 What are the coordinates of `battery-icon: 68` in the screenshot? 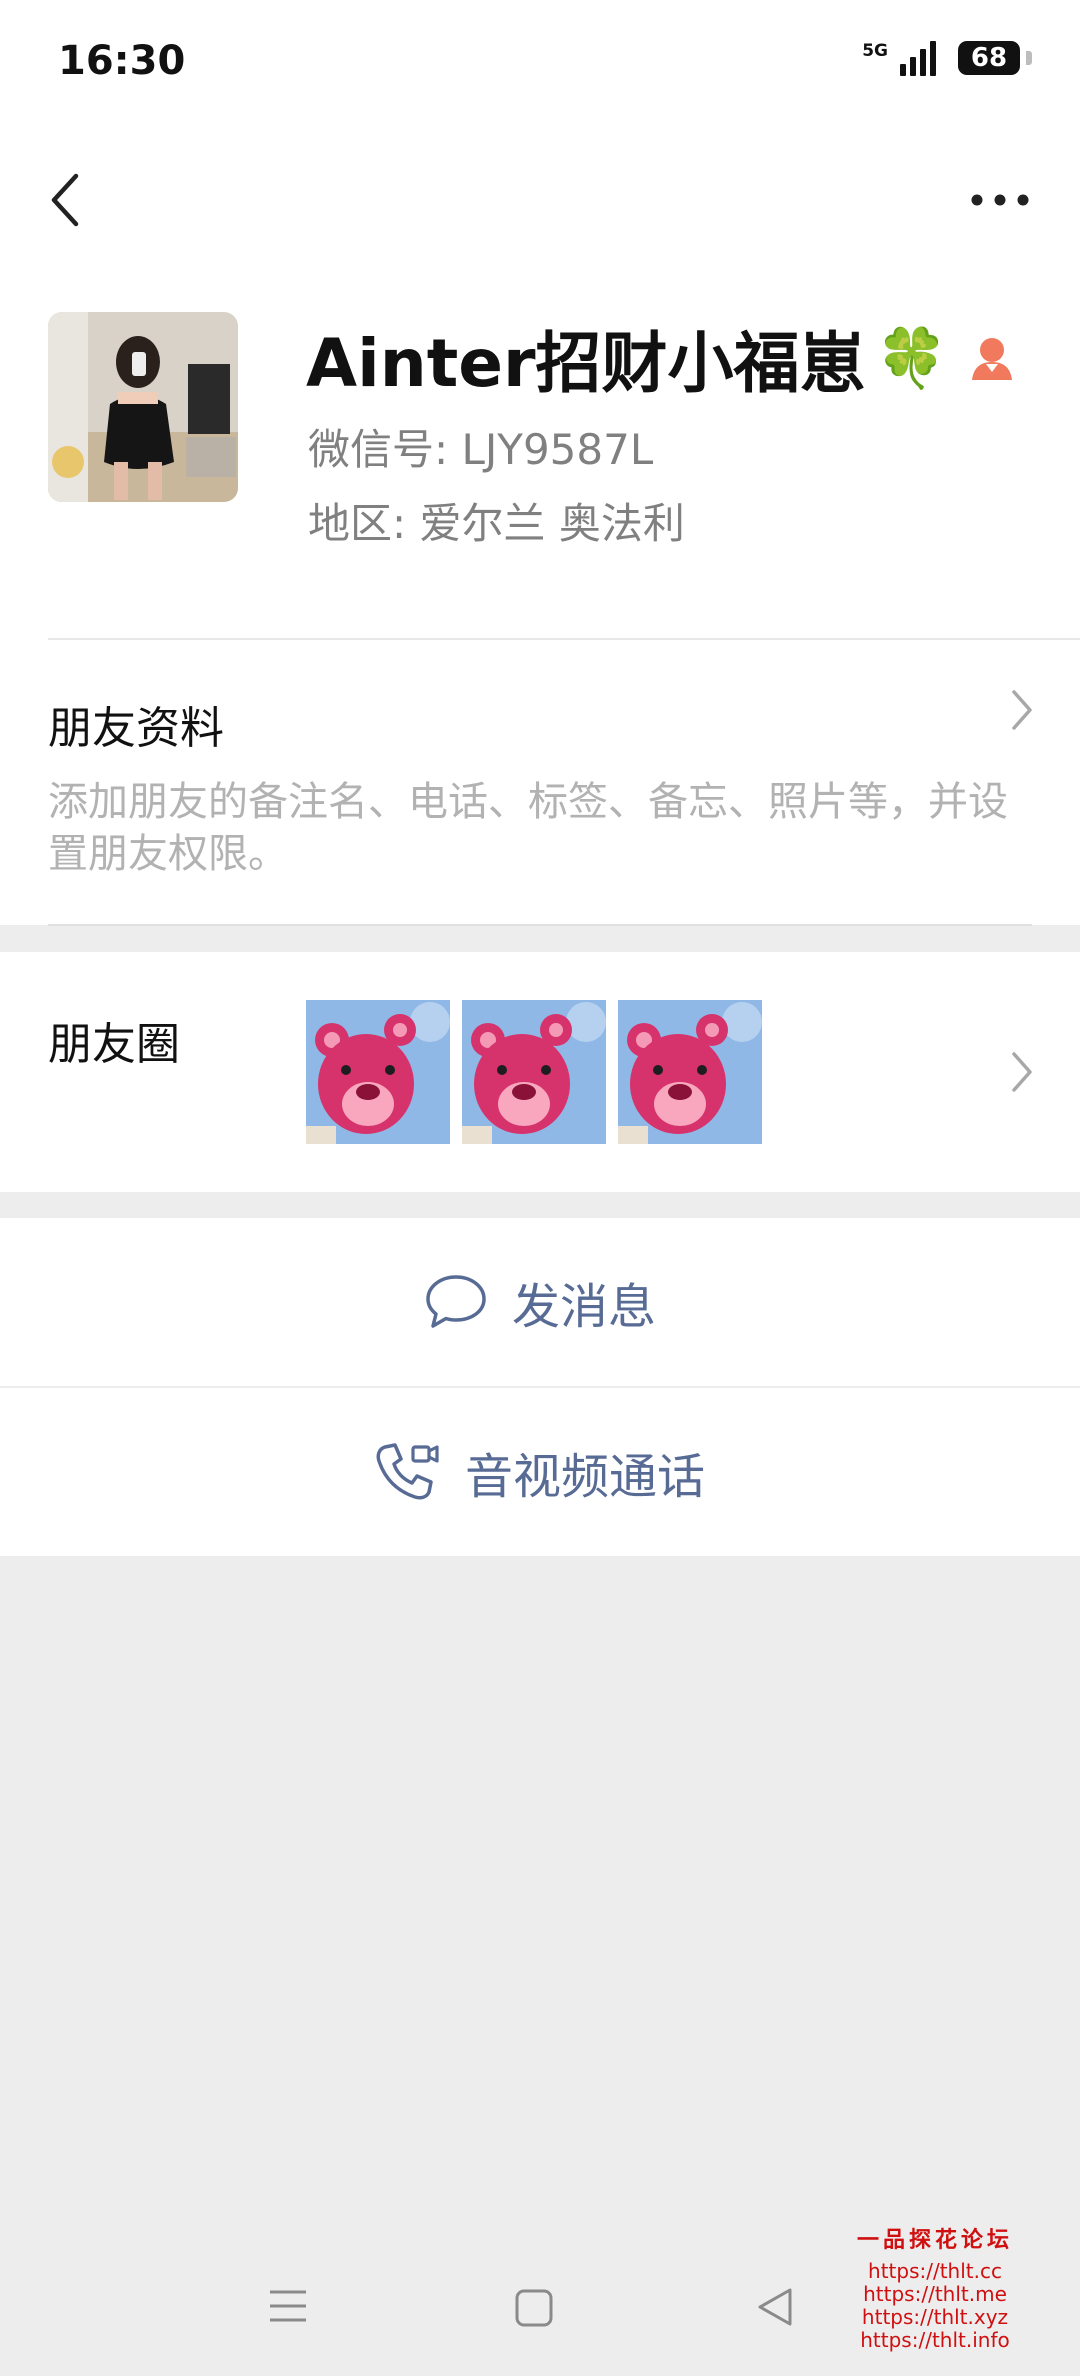 It's located at (995, 58).